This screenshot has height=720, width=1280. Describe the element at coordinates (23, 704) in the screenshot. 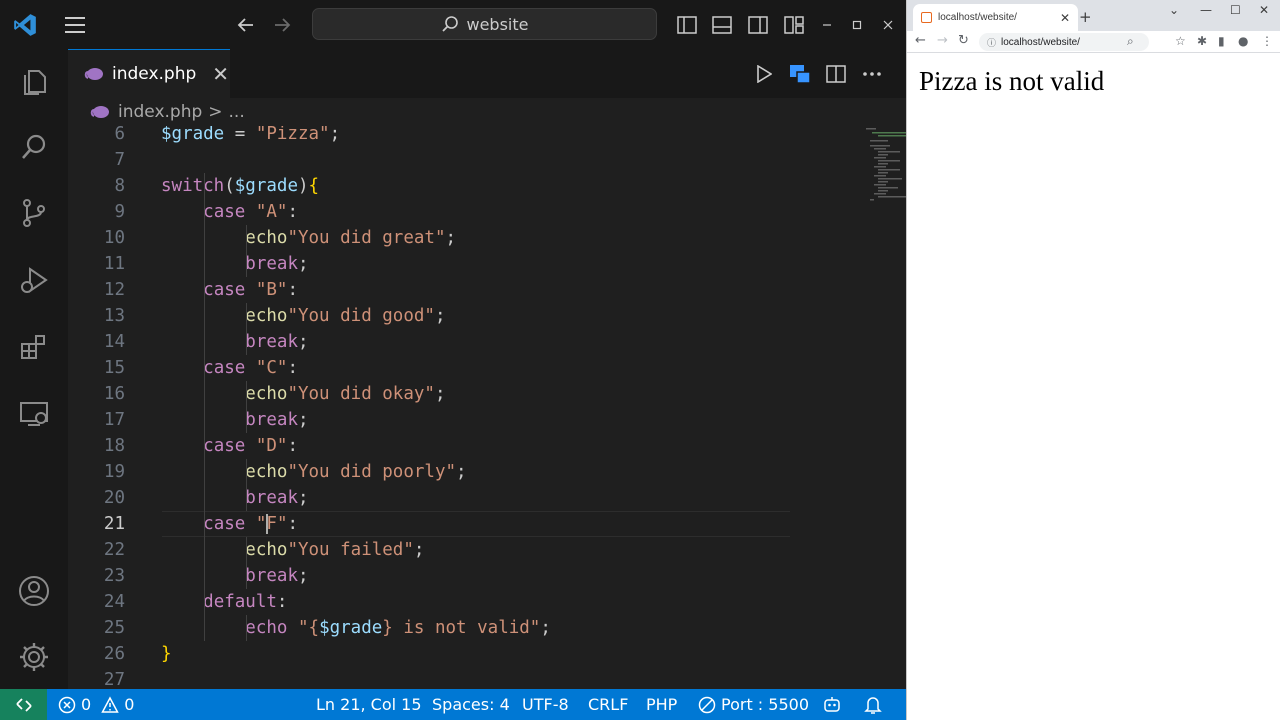

I see `remote-indicator-icon` at that location.